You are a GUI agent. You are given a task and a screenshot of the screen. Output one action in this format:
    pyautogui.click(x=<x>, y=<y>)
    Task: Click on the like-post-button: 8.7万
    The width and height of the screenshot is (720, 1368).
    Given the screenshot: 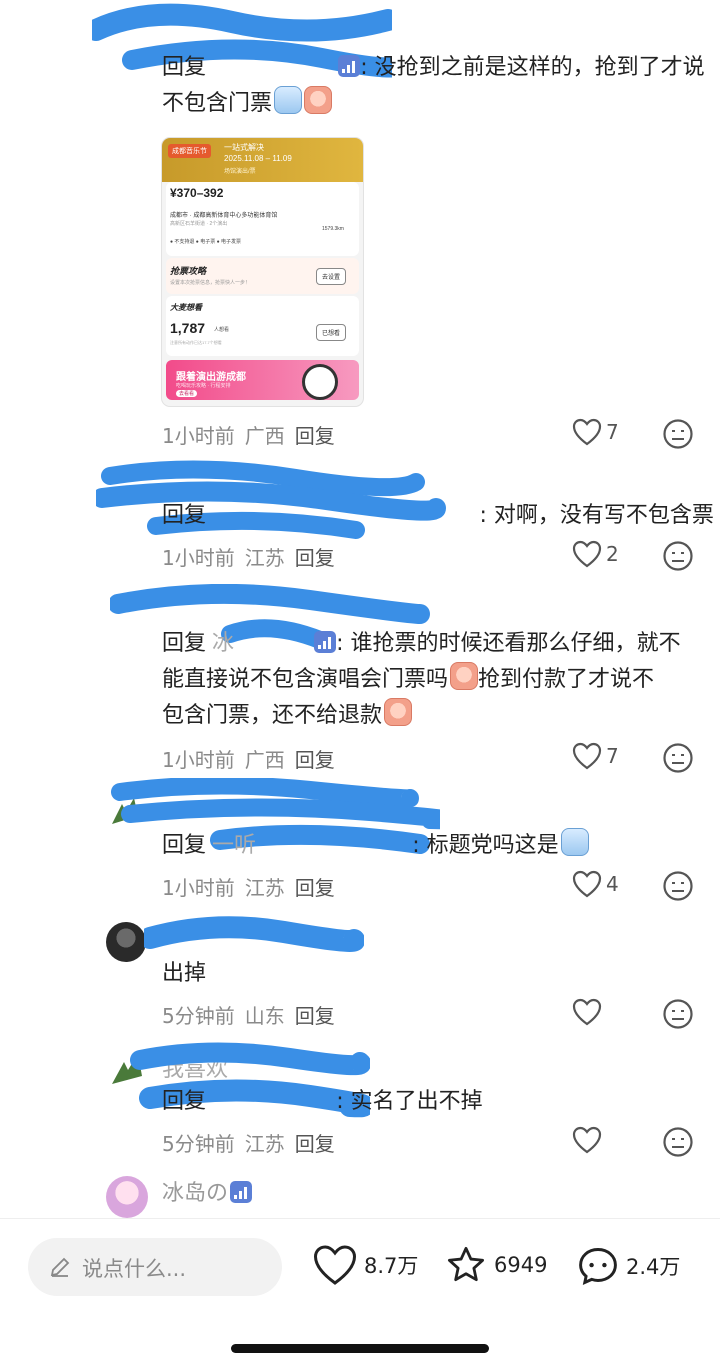 What is the action you would take?
    pyautogui.click(x=365, y=1265)
    